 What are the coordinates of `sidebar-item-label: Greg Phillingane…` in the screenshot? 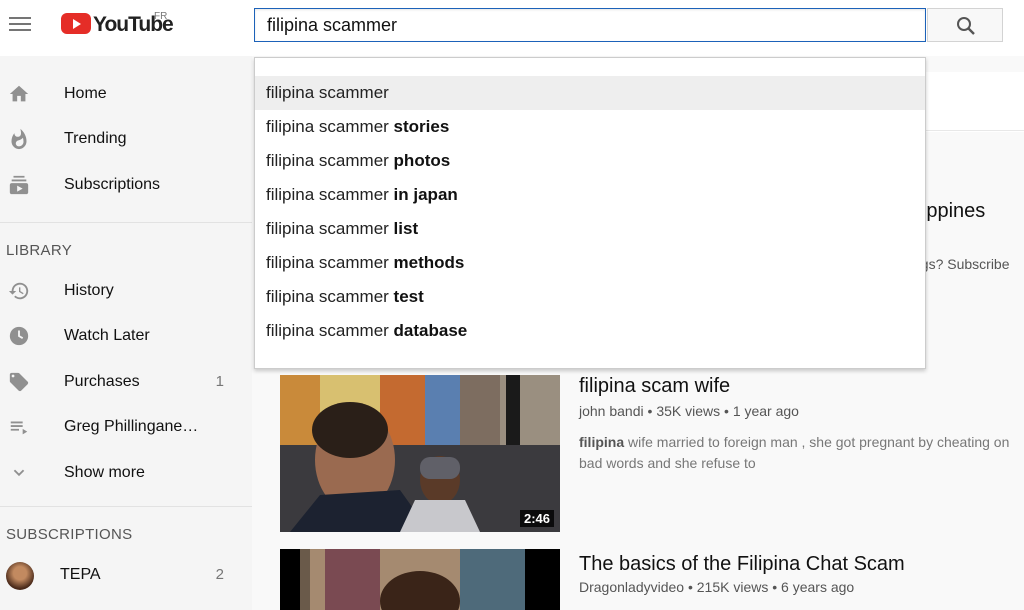 It's located at (131, 426).